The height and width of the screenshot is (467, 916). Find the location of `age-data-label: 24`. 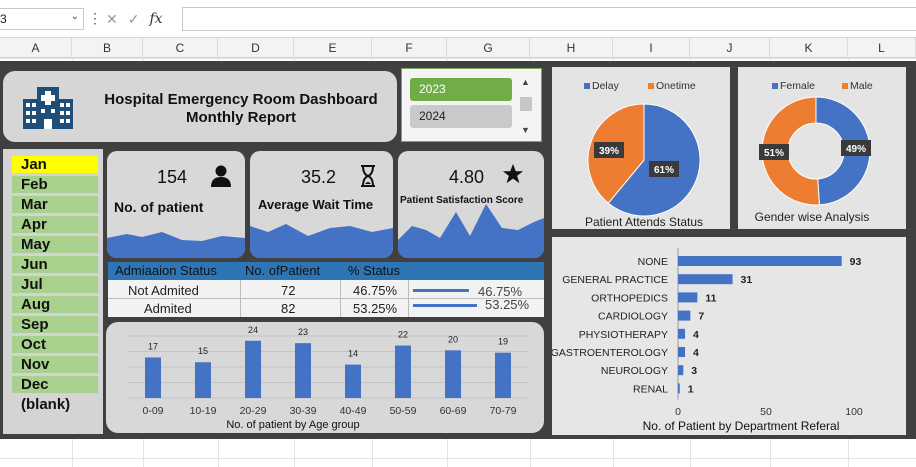

age-data-label: 24 is located at coordinates (253, 330).